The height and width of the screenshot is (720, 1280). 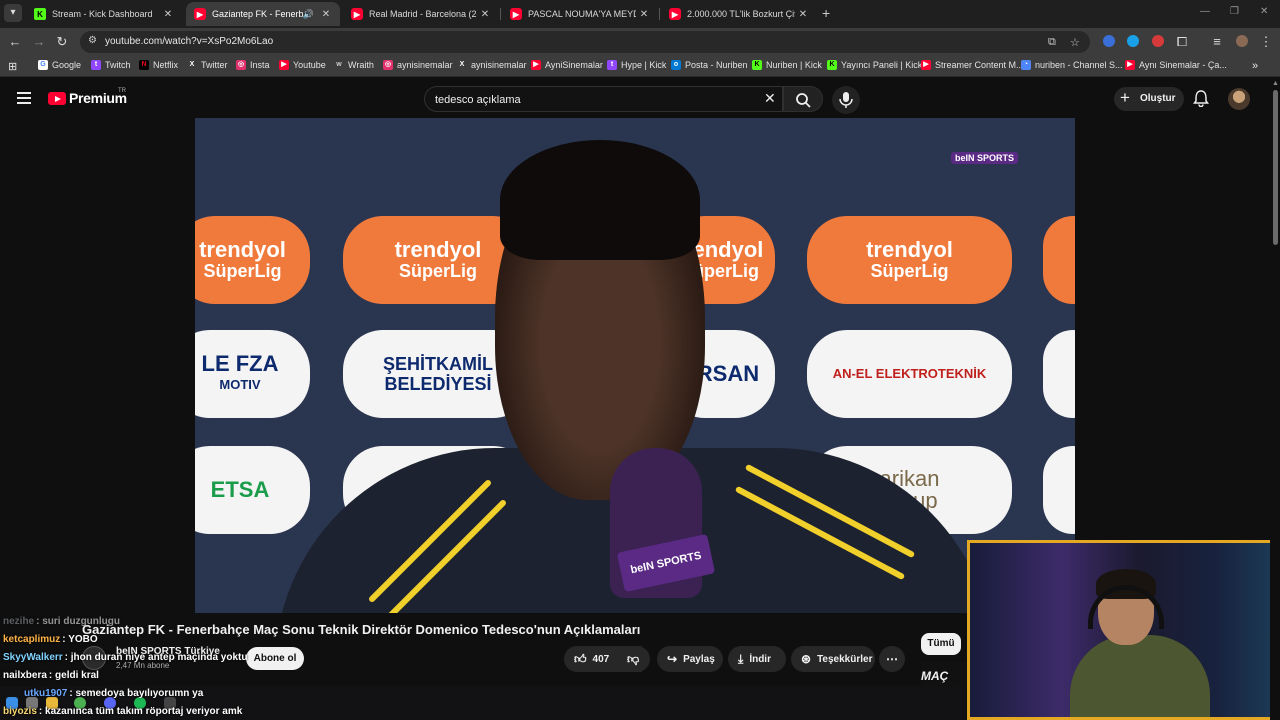 I want to click on subscribe-button: Abone ol, so click(x=275, y=658).